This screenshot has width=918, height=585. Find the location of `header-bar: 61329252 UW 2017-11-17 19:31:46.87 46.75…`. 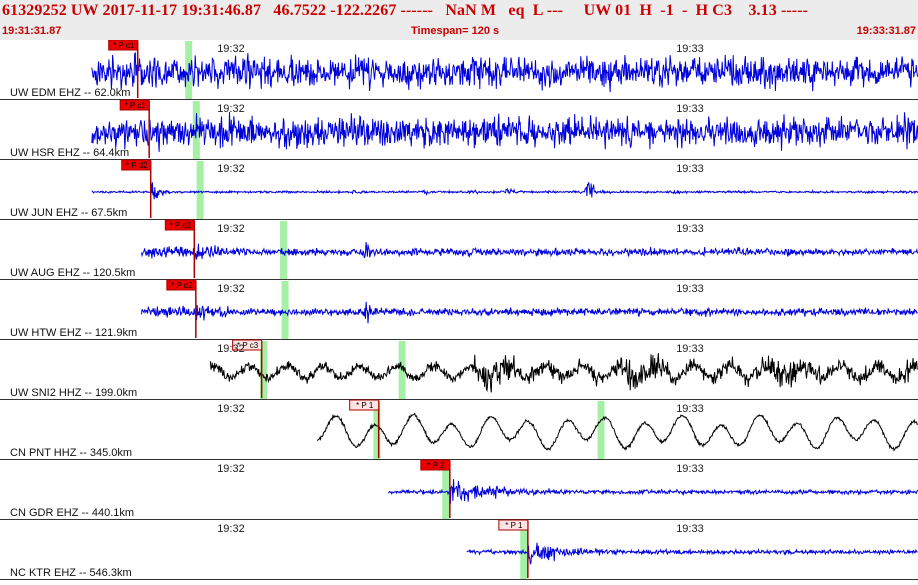

header-bar: 61329252 UW 2017-11-17 19:31:46.87 46.75… is located at coordinates (459, 20).